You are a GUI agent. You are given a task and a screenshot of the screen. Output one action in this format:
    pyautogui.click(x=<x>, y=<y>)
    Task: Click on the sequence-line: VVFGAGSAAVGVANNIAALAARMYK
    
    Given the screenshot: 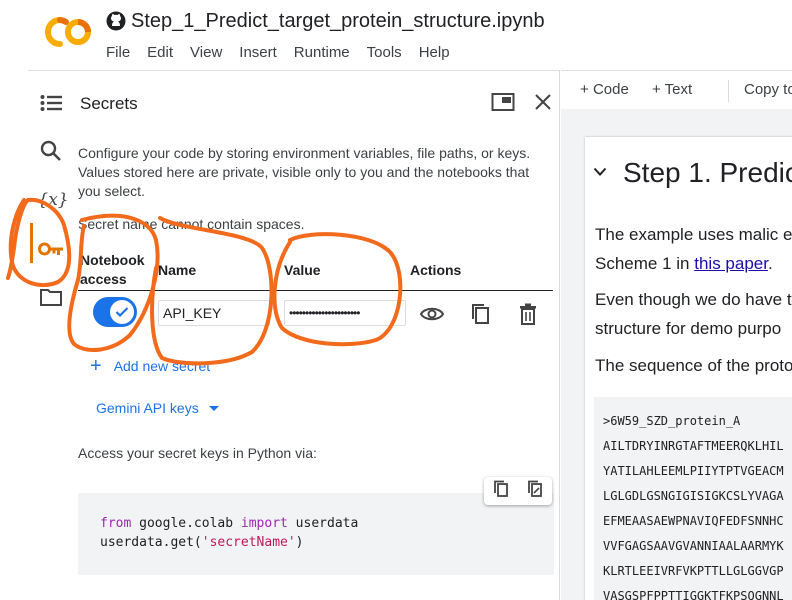 What is the action you would take?
    pyautogui.click(x=693, y=546)
    